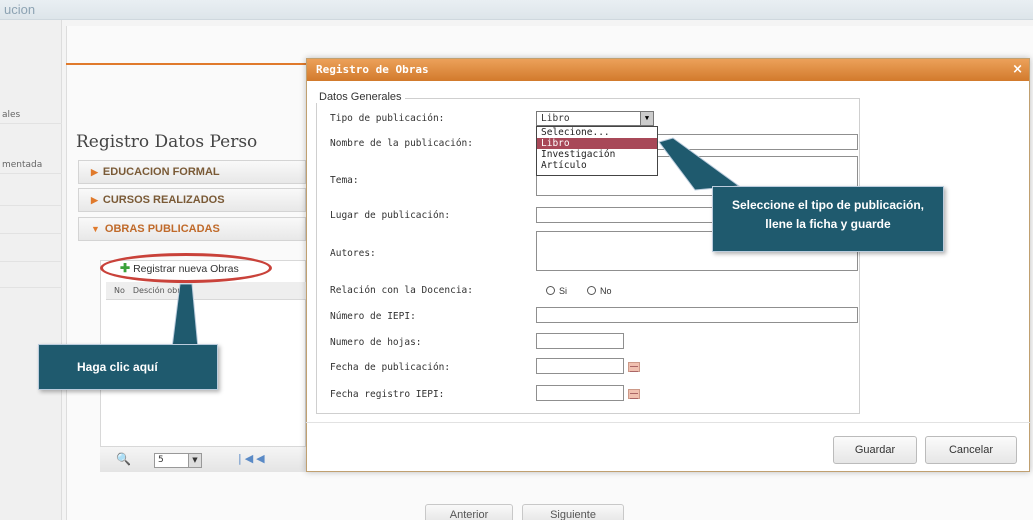  I want to click on dialog-title: Registro de Obras, so click(668, 70).